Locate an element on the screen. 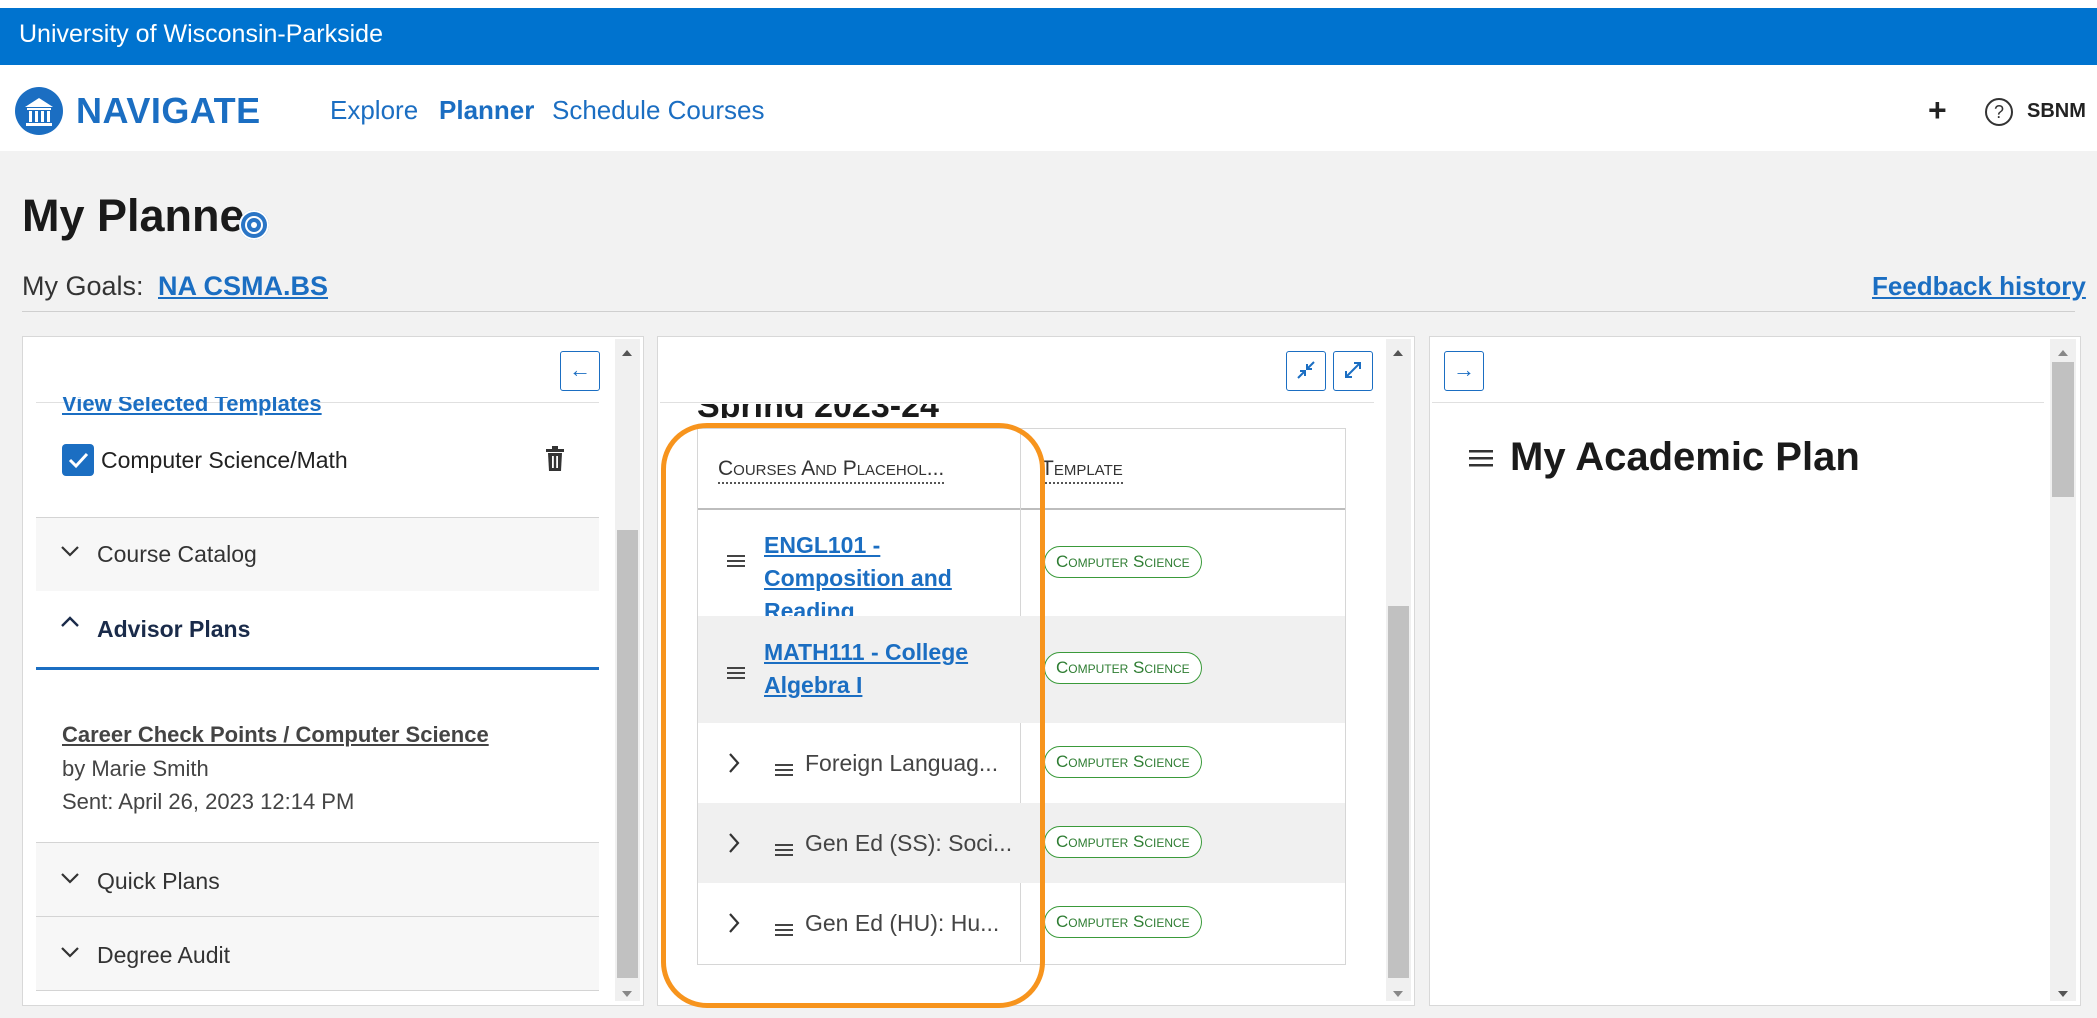 The image size is (2097, 1018). course-catalog-label: Course Catalog is located at coordinates (177, 554).